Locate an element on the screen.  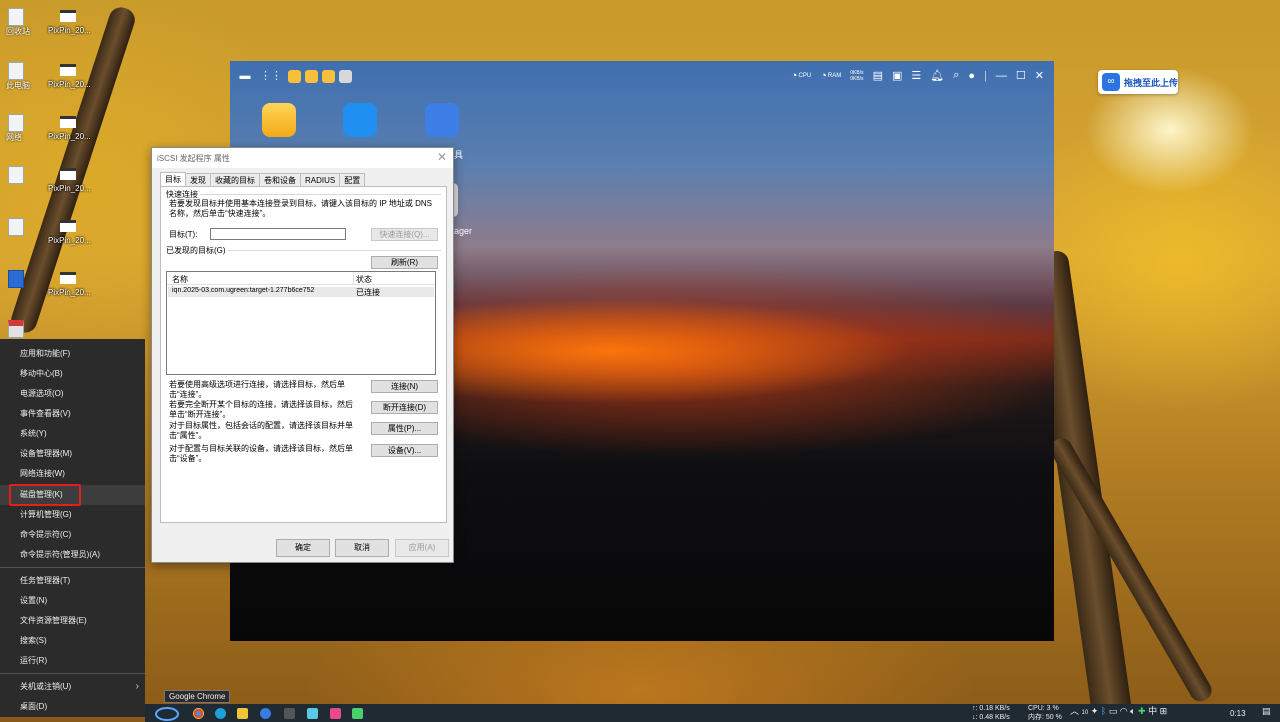
monitor-icon: ▣ is located at coordinates (897, 75).